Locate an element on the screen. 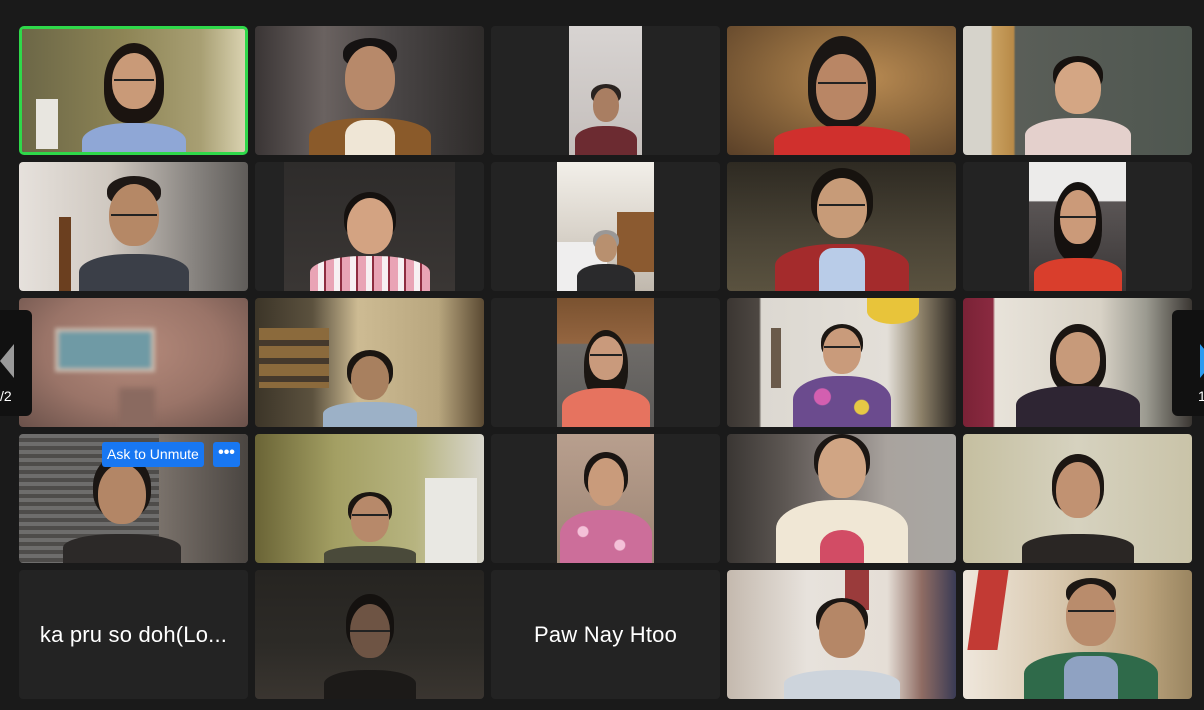  more-options-icon: ••• is located at coordinates (226, 454).